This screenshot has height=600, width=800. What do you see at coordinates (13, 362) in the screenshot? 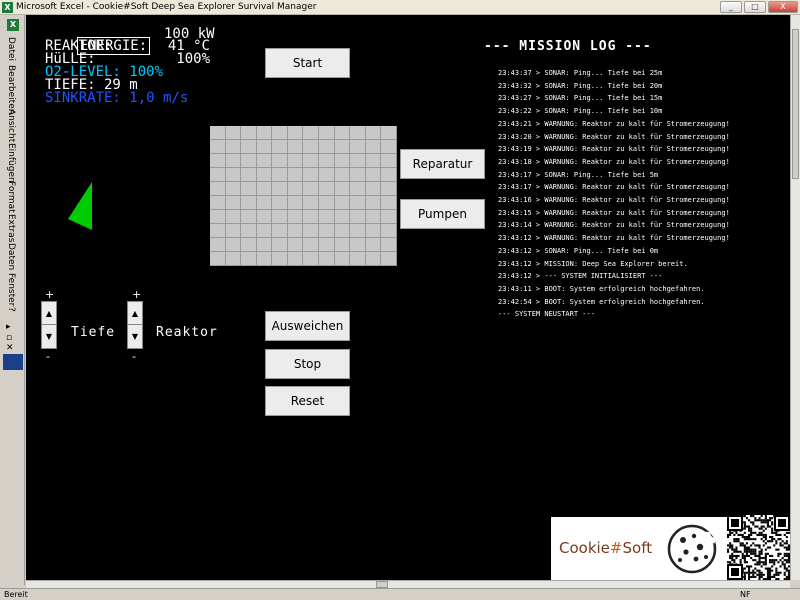
I see `active-toolbar-icon` at bounding box center [13, 362].